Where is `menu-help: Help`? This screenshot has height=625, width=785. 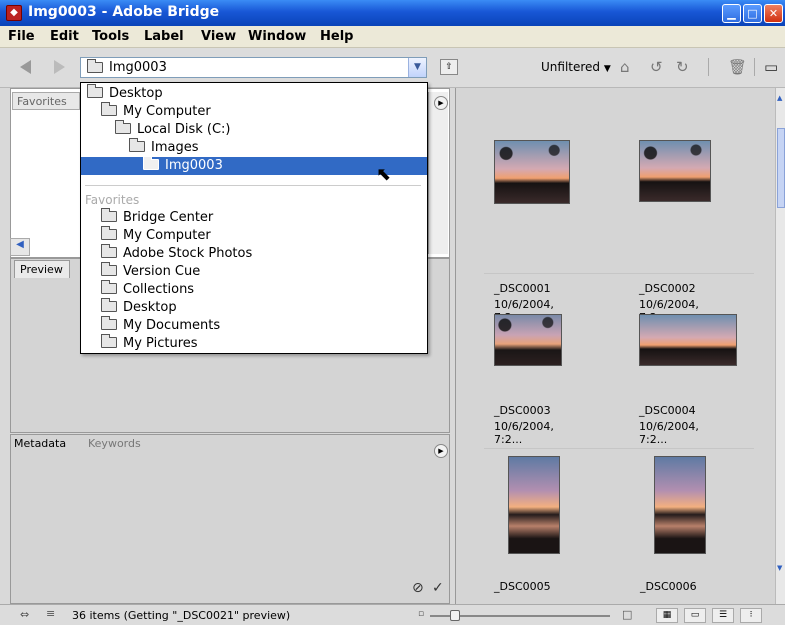
menu-help: Help is located at coordinates (336, 36).